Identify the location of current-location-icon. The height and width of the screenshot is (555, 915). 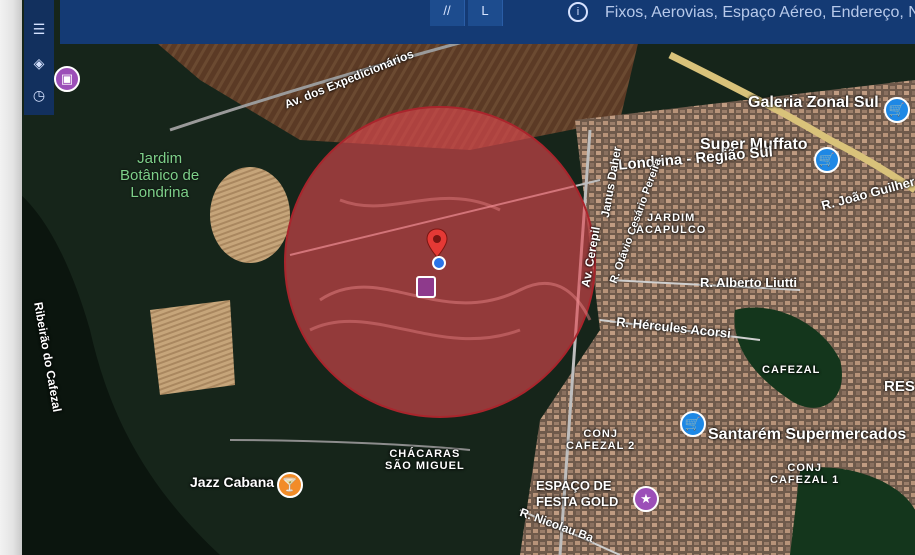
(439, 263).